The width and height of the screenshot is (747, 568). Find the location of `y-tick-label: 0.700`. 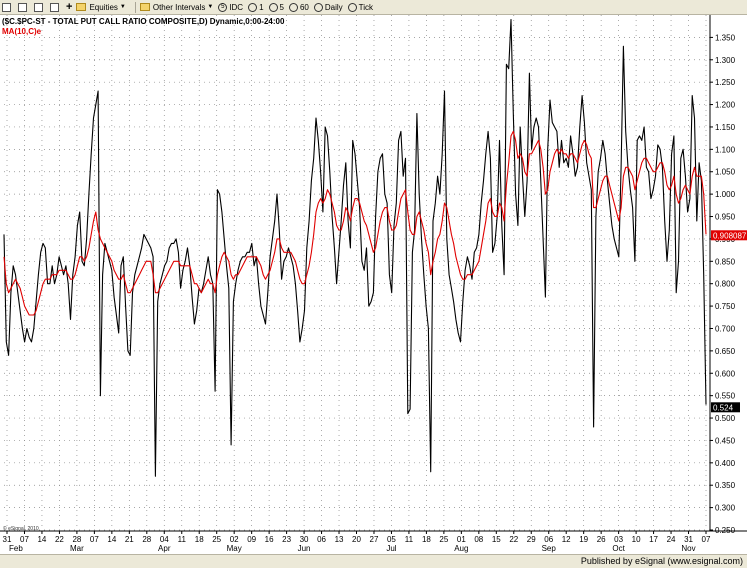

y-tick-label: 0.700 is located at coordinates (725, 328).